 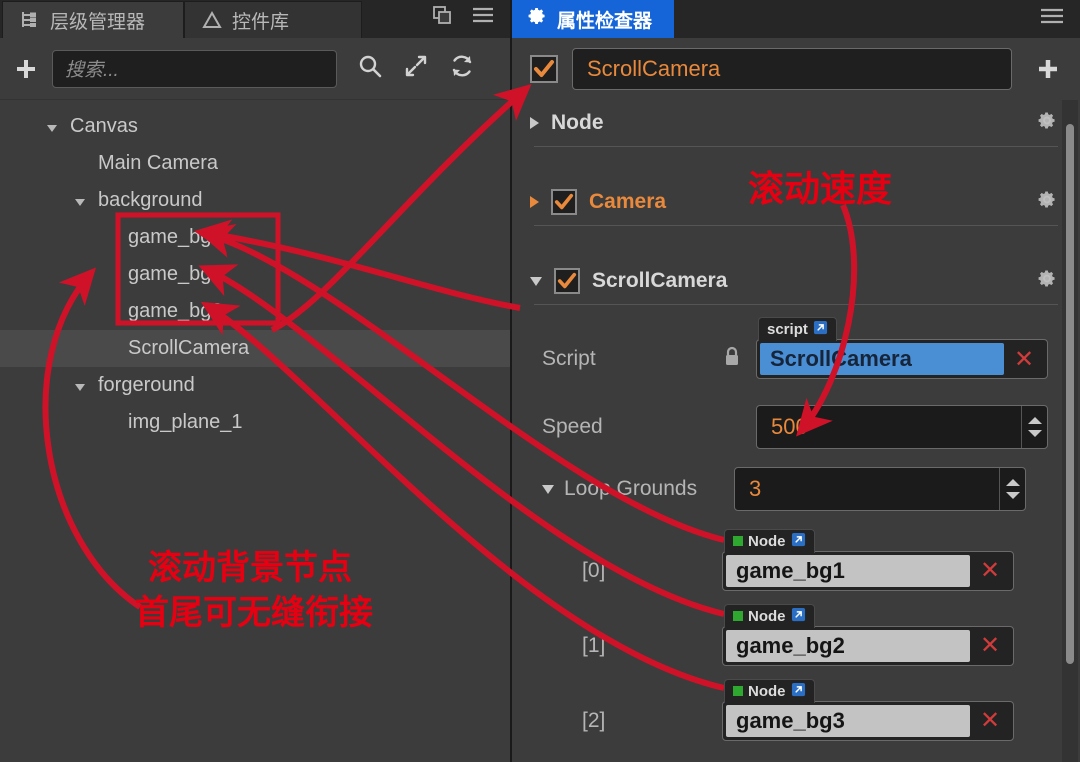 I want to click on array-item-1-field: game_bg2 ✕, so click(x=868, y=645).